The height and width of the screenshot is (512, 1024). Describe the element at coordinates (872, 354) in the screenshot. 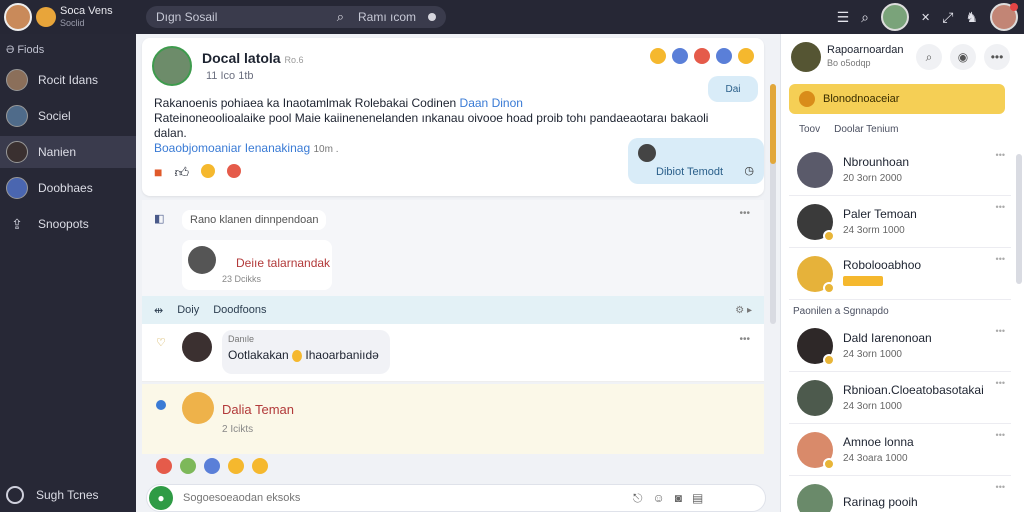

I see `contact-meta: 24 3orn 1000` at that location.